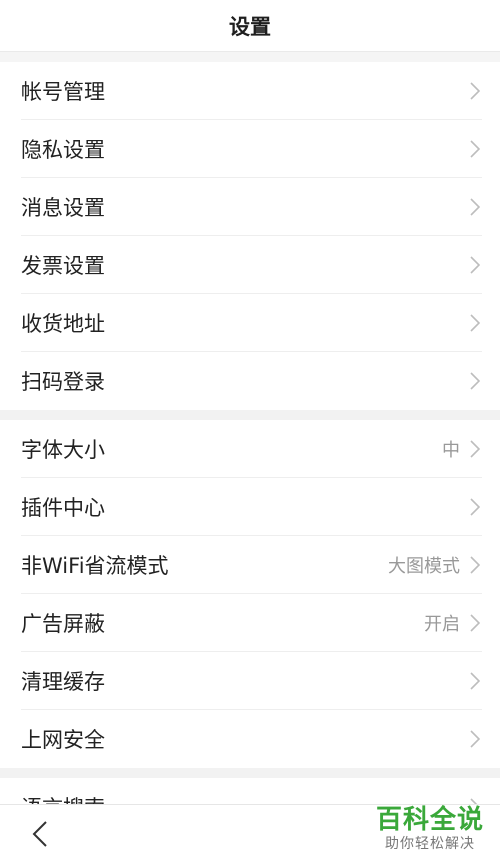 The height and width of the screenshot is (862, 500). Describe the element at coordinates (250, 265) in the screenshot. I see `settings-item-invoice: 发票设置` at that location.